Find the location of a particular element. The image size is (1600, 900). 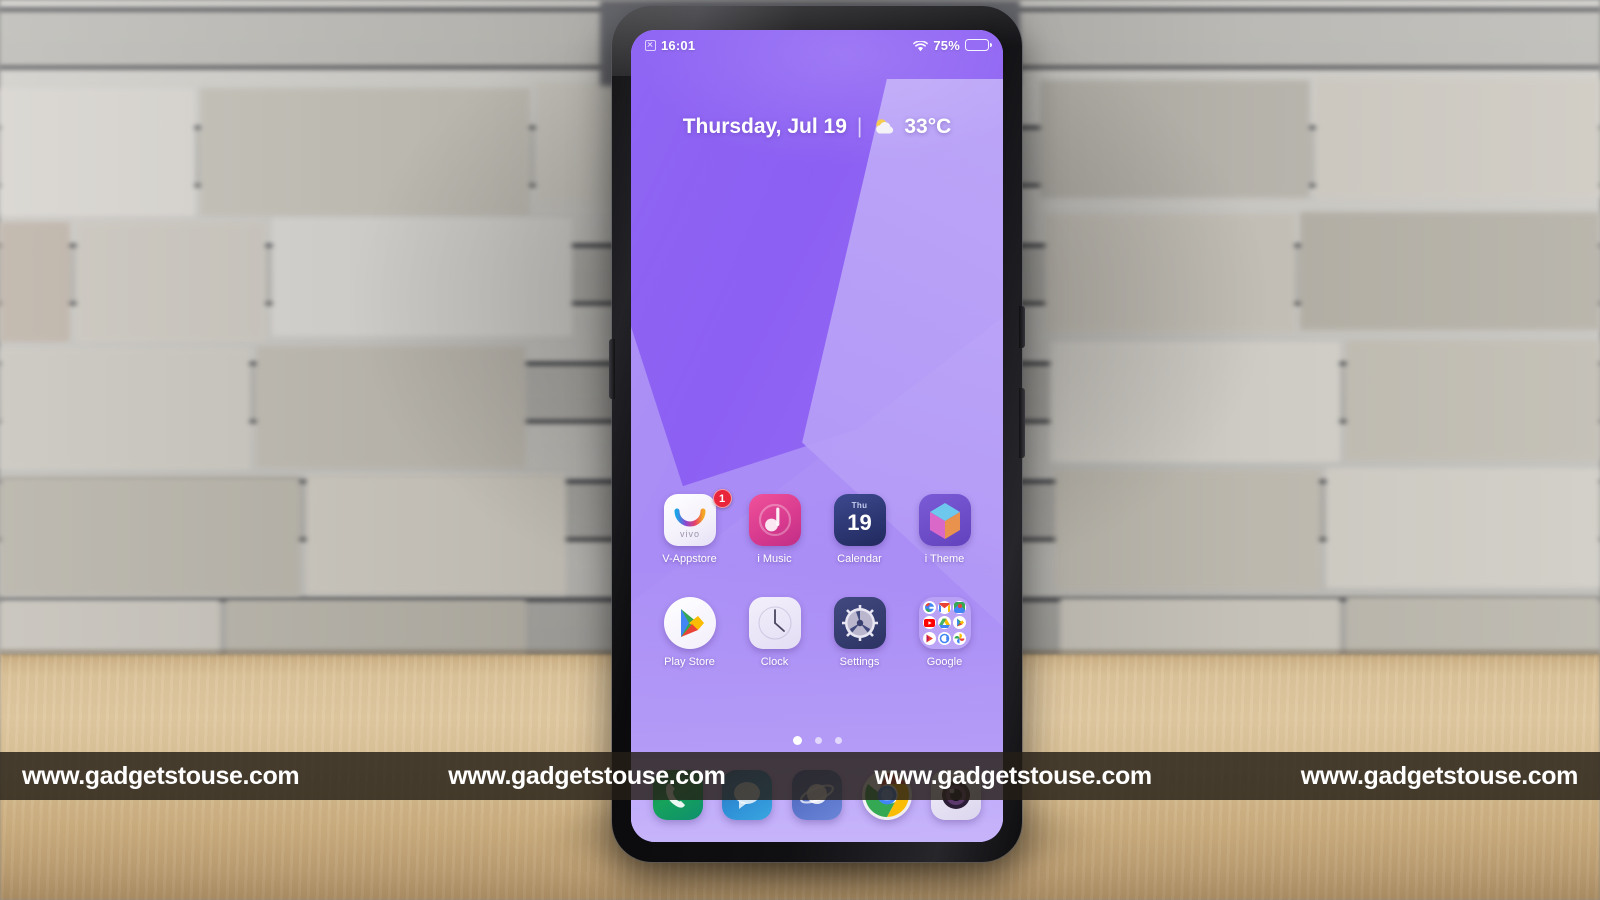

play-store-icon is located at coordinates (689, 623).